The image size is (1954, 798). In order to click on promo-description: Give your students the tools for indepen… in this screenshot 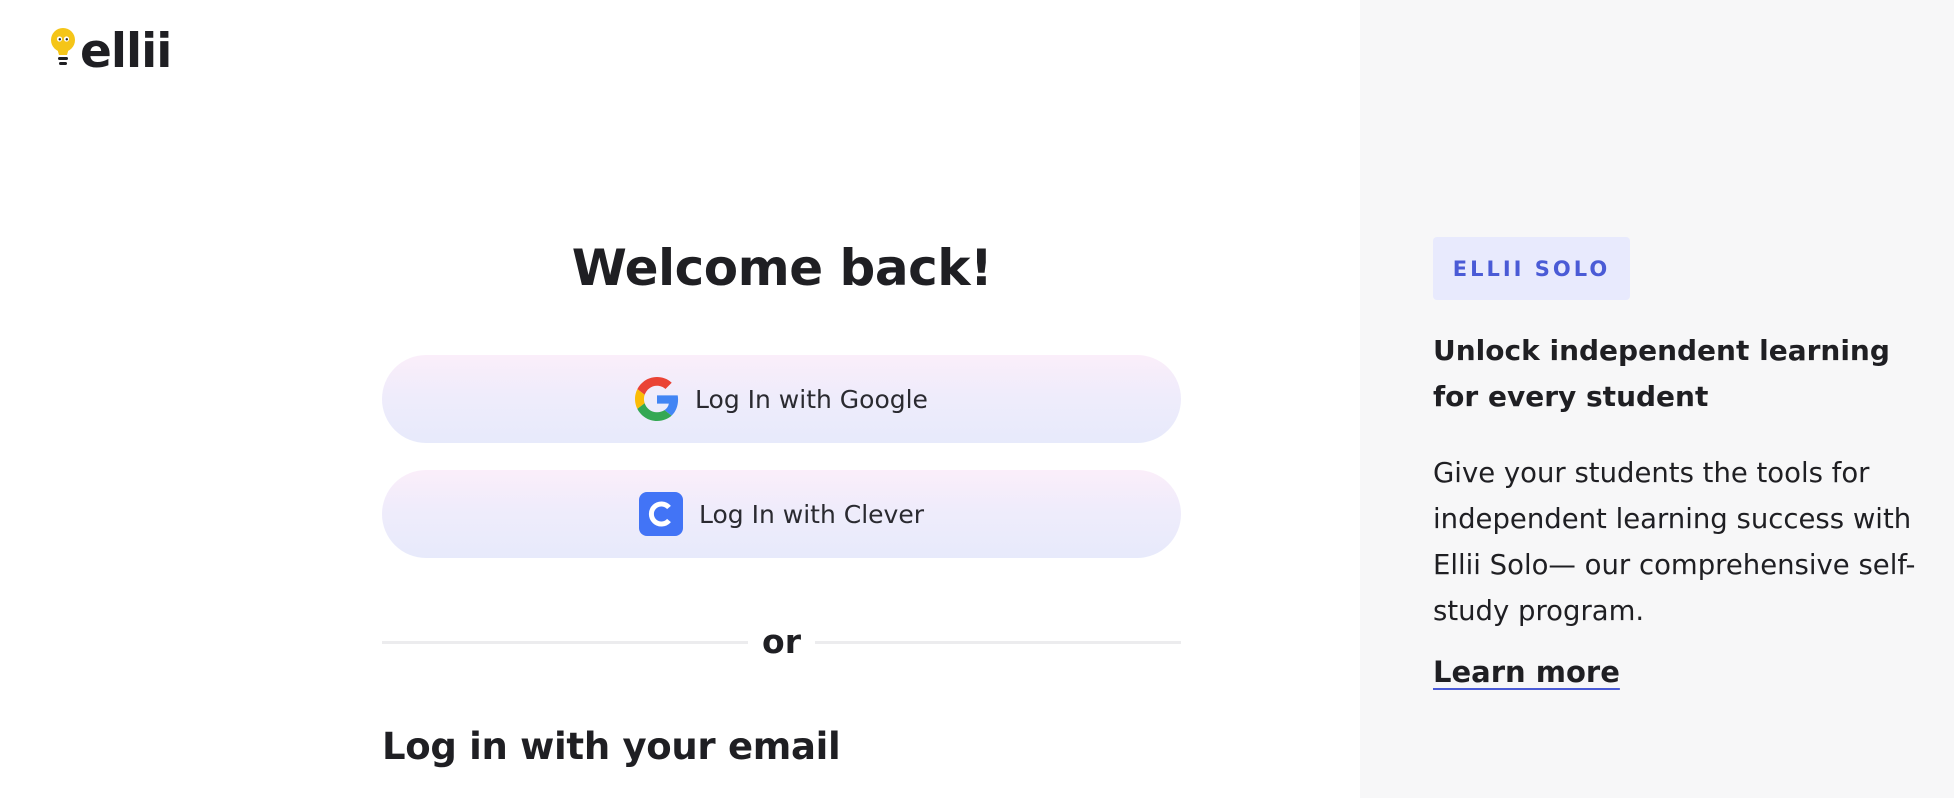, I will do `click(1674, 542)`.